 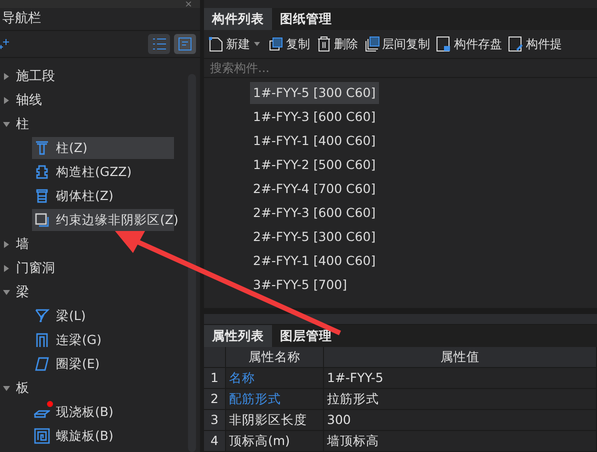 What do you see at coordinates (103, 412) in the screenshot?
I see `tree-item: 现浇板(B)` at bounding box center [103, 412].